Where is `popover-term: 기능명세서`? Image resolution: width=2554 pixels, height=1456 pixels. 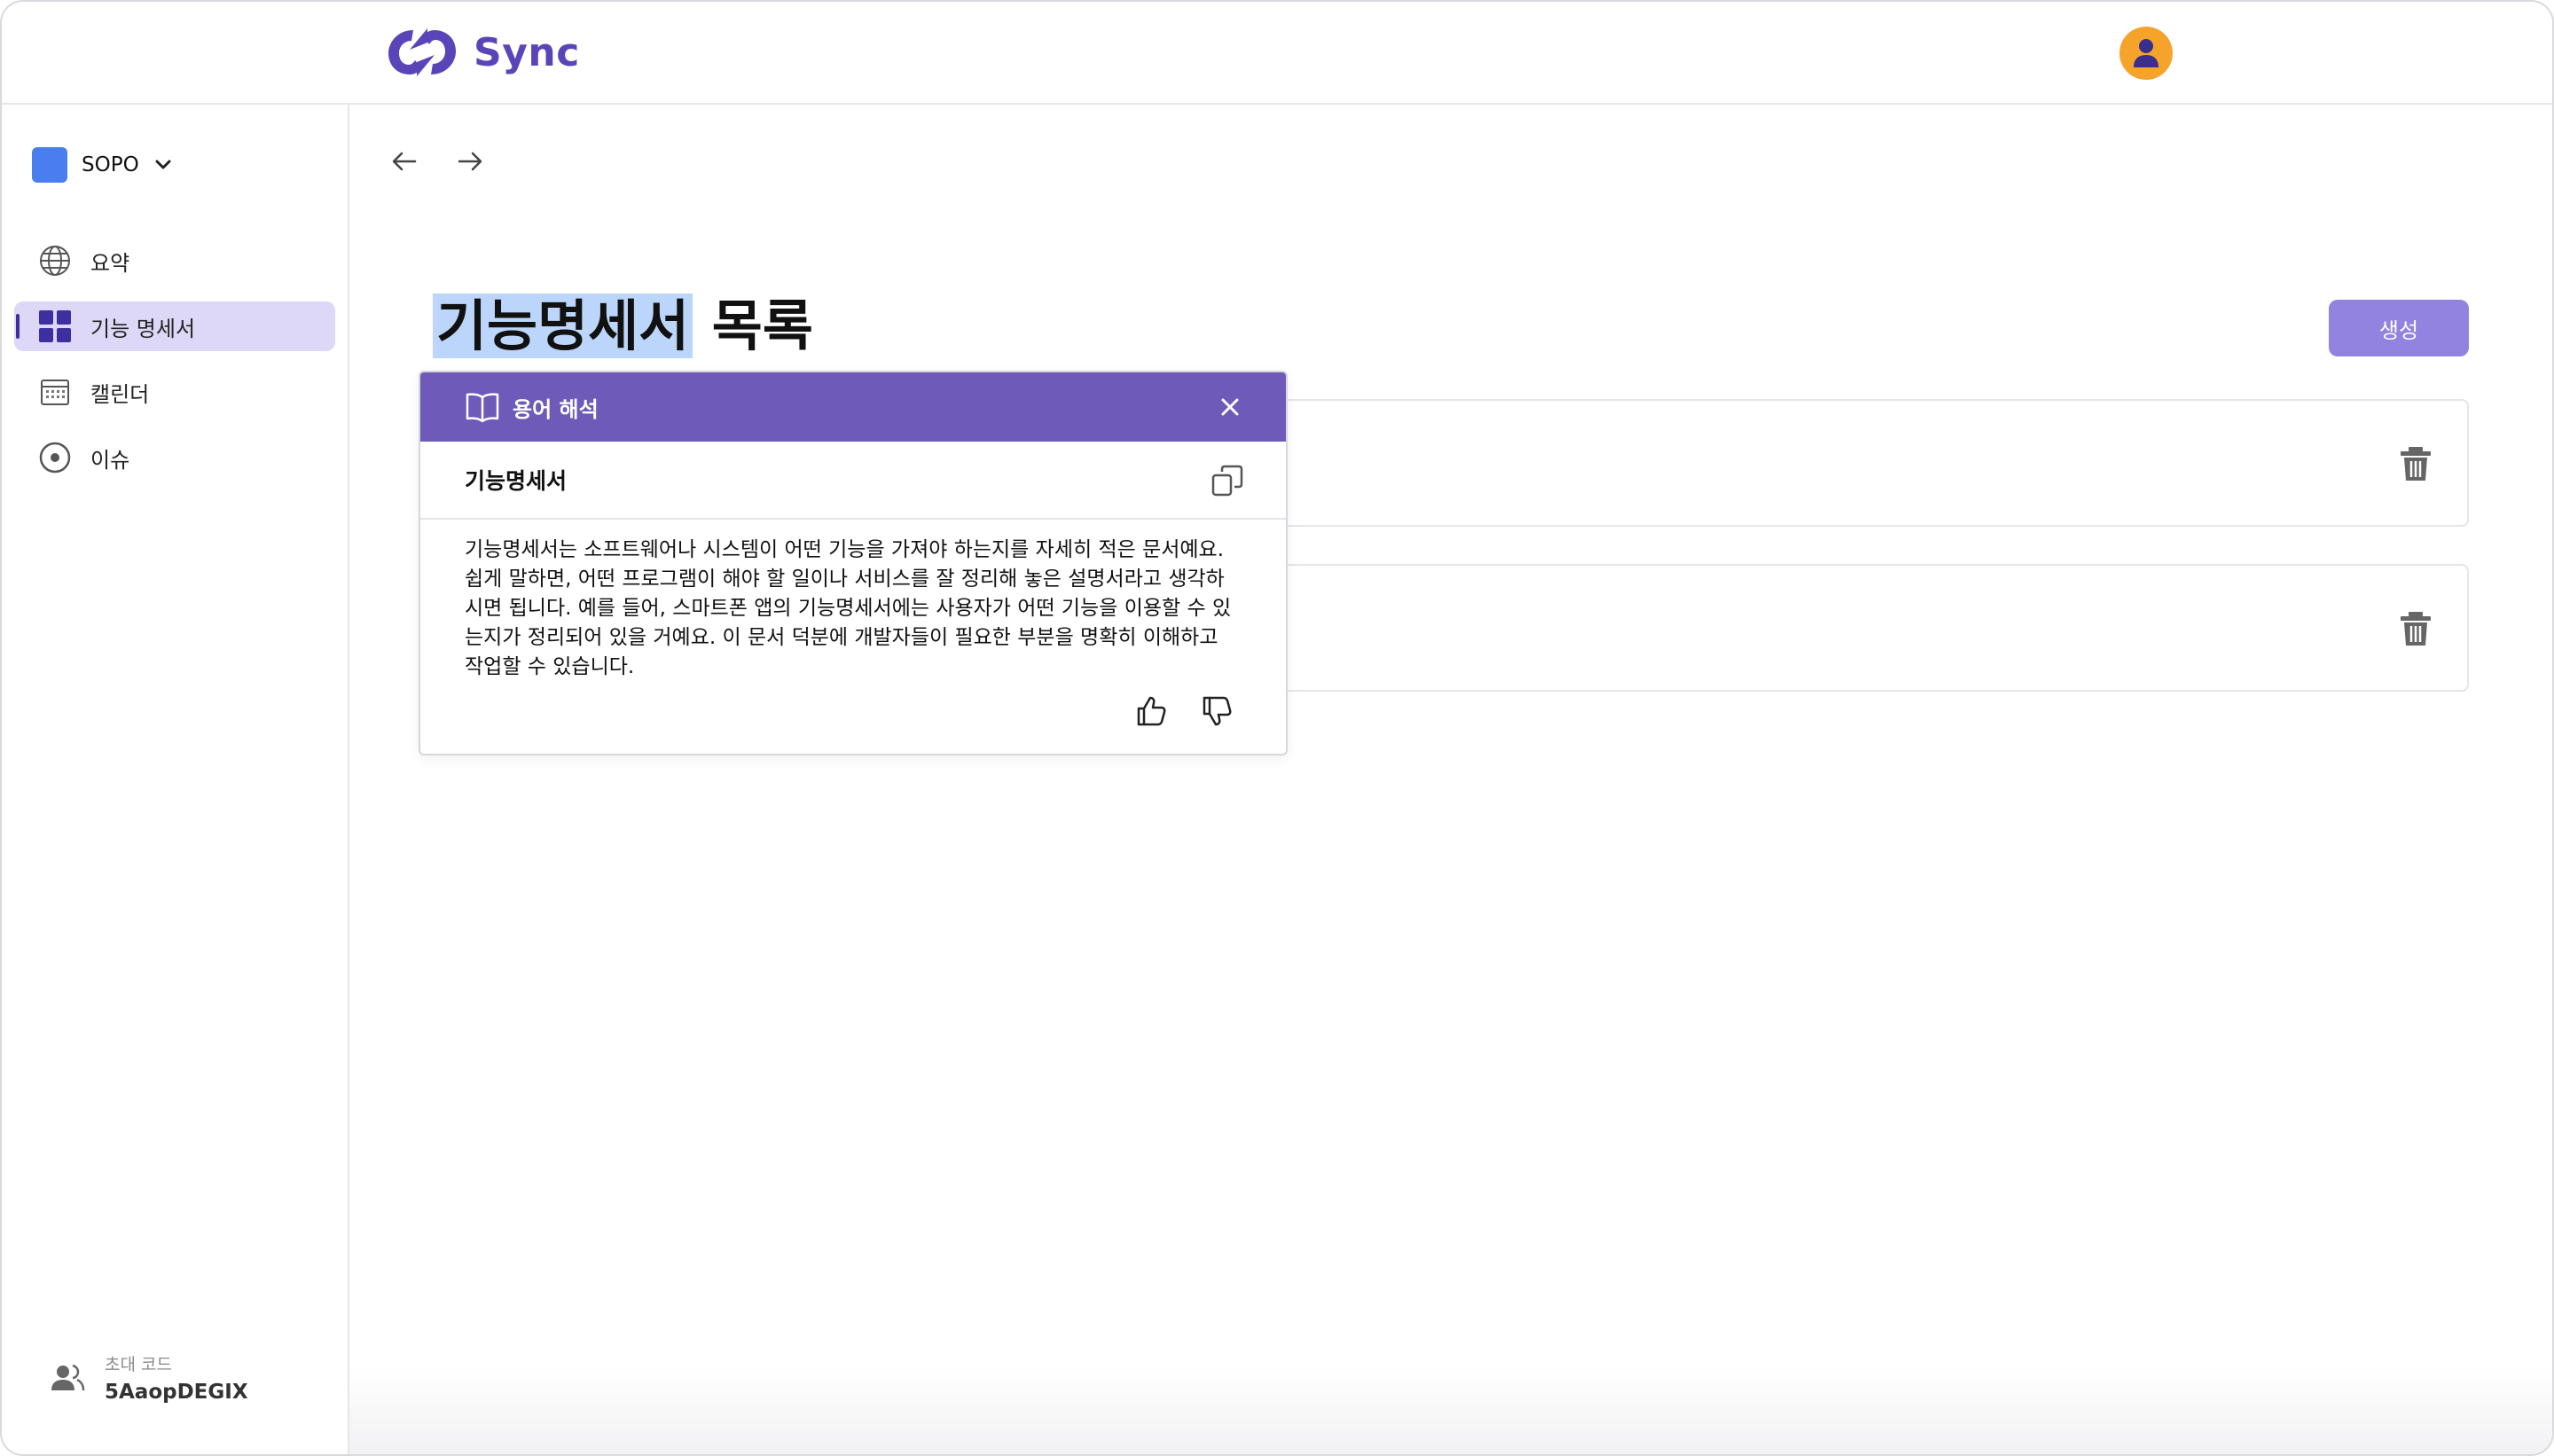 popover-term: 기능명세서 is located at coordinates (516, 481).